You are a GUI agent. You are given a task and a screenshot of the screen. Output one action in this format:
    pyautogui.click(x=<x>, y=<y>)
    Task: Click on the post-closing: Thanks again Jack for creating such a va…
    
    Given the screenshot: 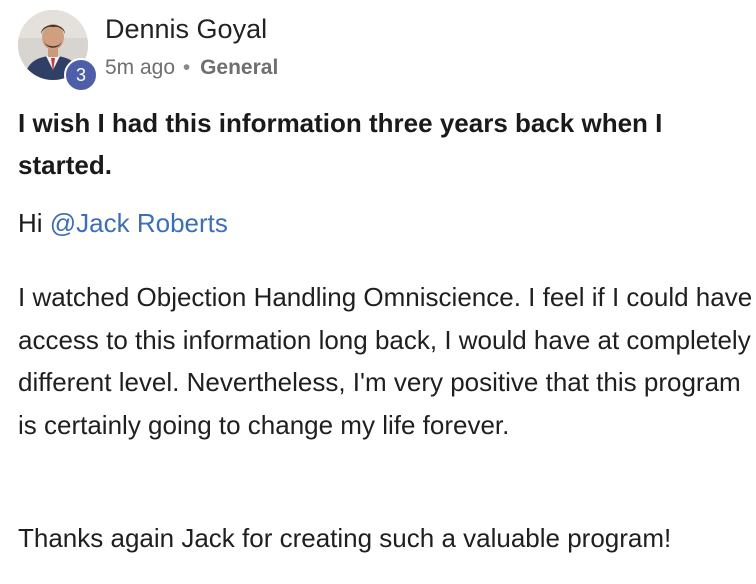 What is the action you would take?
    pyautogui.click(x=345, y=538)
    